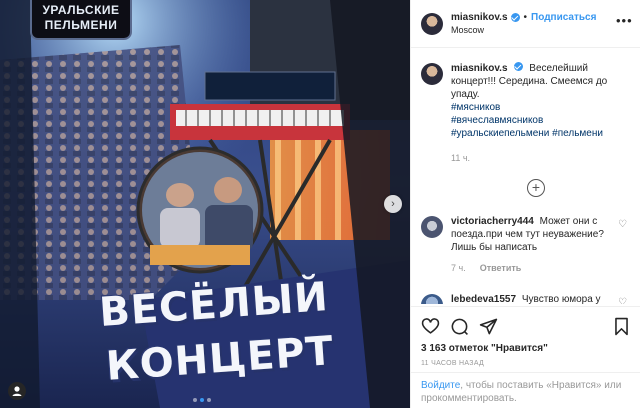 The width and height of the screenshot is (640, 408). What do you see at coordinates (540, 107) in the screenshot?
I see `hashtag-link: #мясников` at bounding box center [540, 107].